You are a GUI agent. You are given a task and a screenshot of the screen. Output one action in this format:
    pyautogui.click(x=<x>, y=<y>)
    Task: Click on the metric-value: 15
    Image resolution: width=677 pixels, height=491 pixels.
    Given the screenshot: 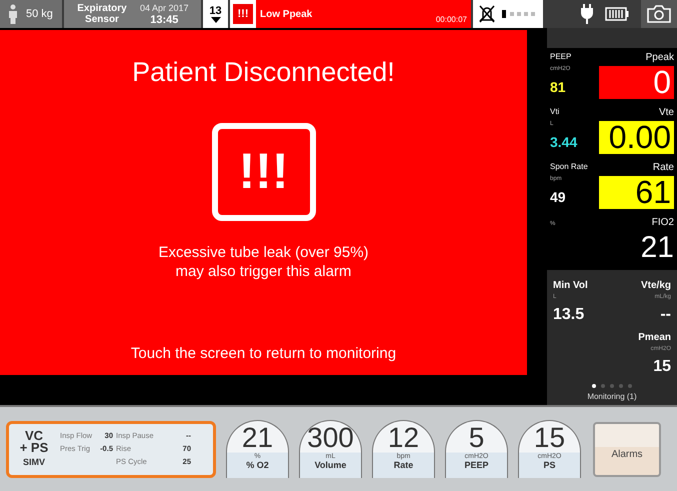 What is the action you would take?
    pyautogui.click(x=662, y=367)
    